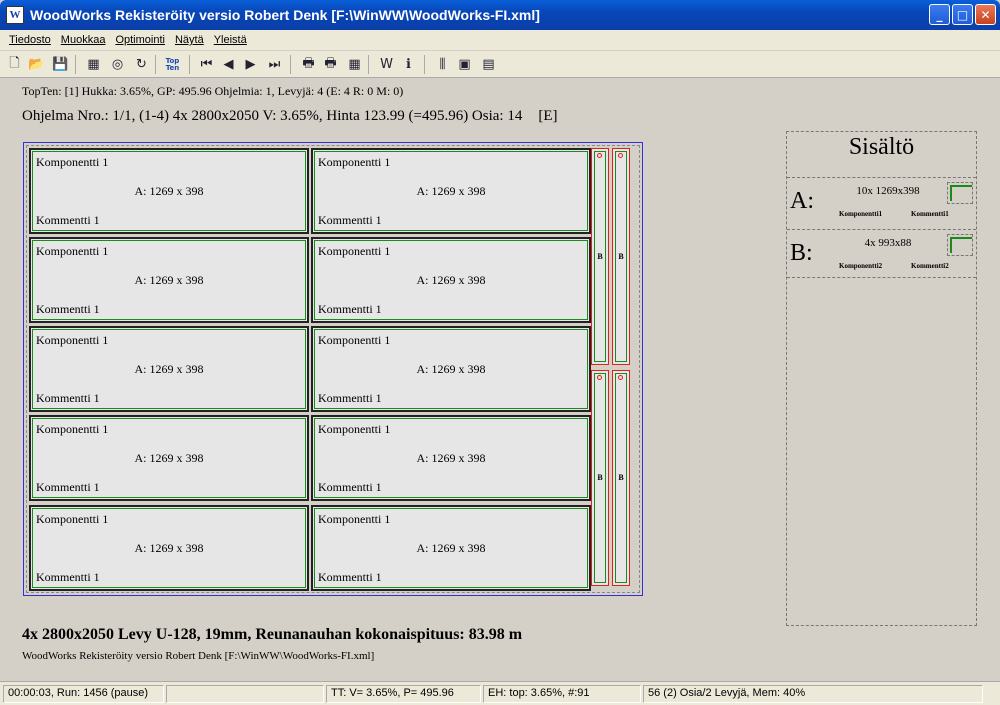 The width and height of the screenshot is (1000, 705). What do you see at coordinates (888, 243) in the screenshot?
I see `contents-qty: 4x 993x88` at bounding box center [888, 243].